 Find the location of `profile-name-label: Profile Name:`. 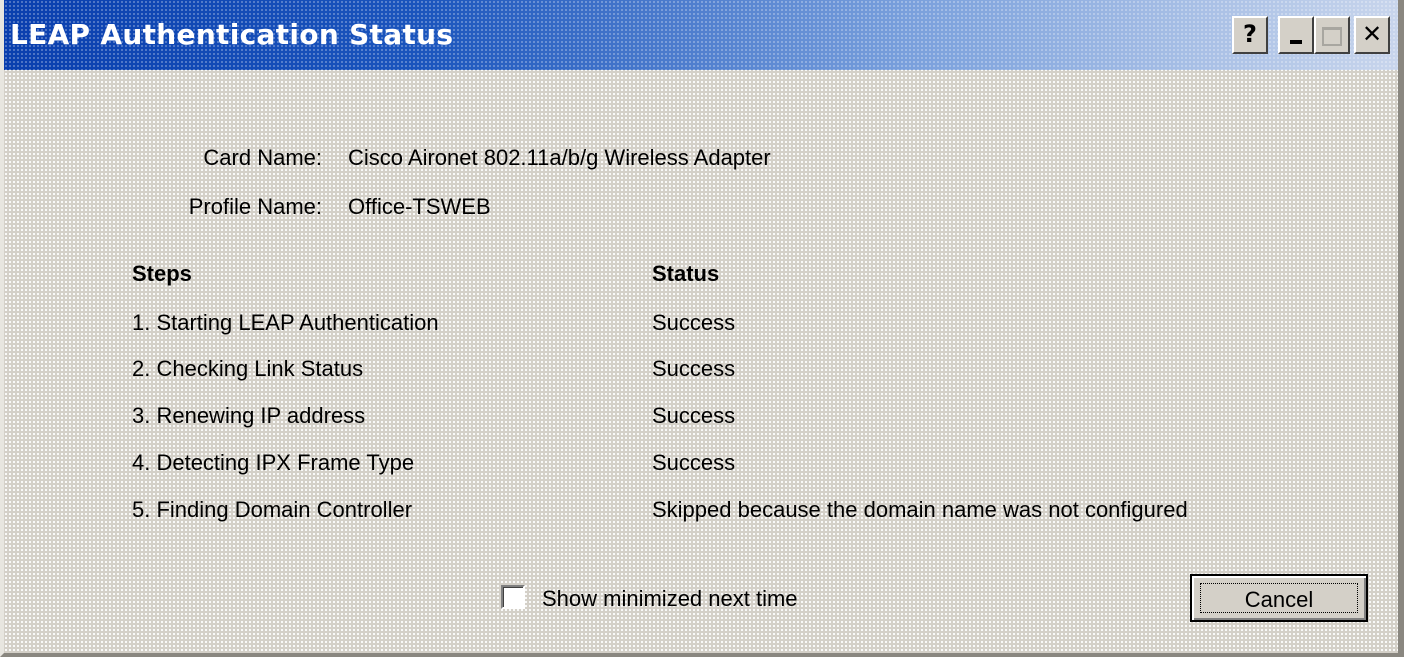

profile-name-label: Profile Name: is located at coordinates (255, 206).